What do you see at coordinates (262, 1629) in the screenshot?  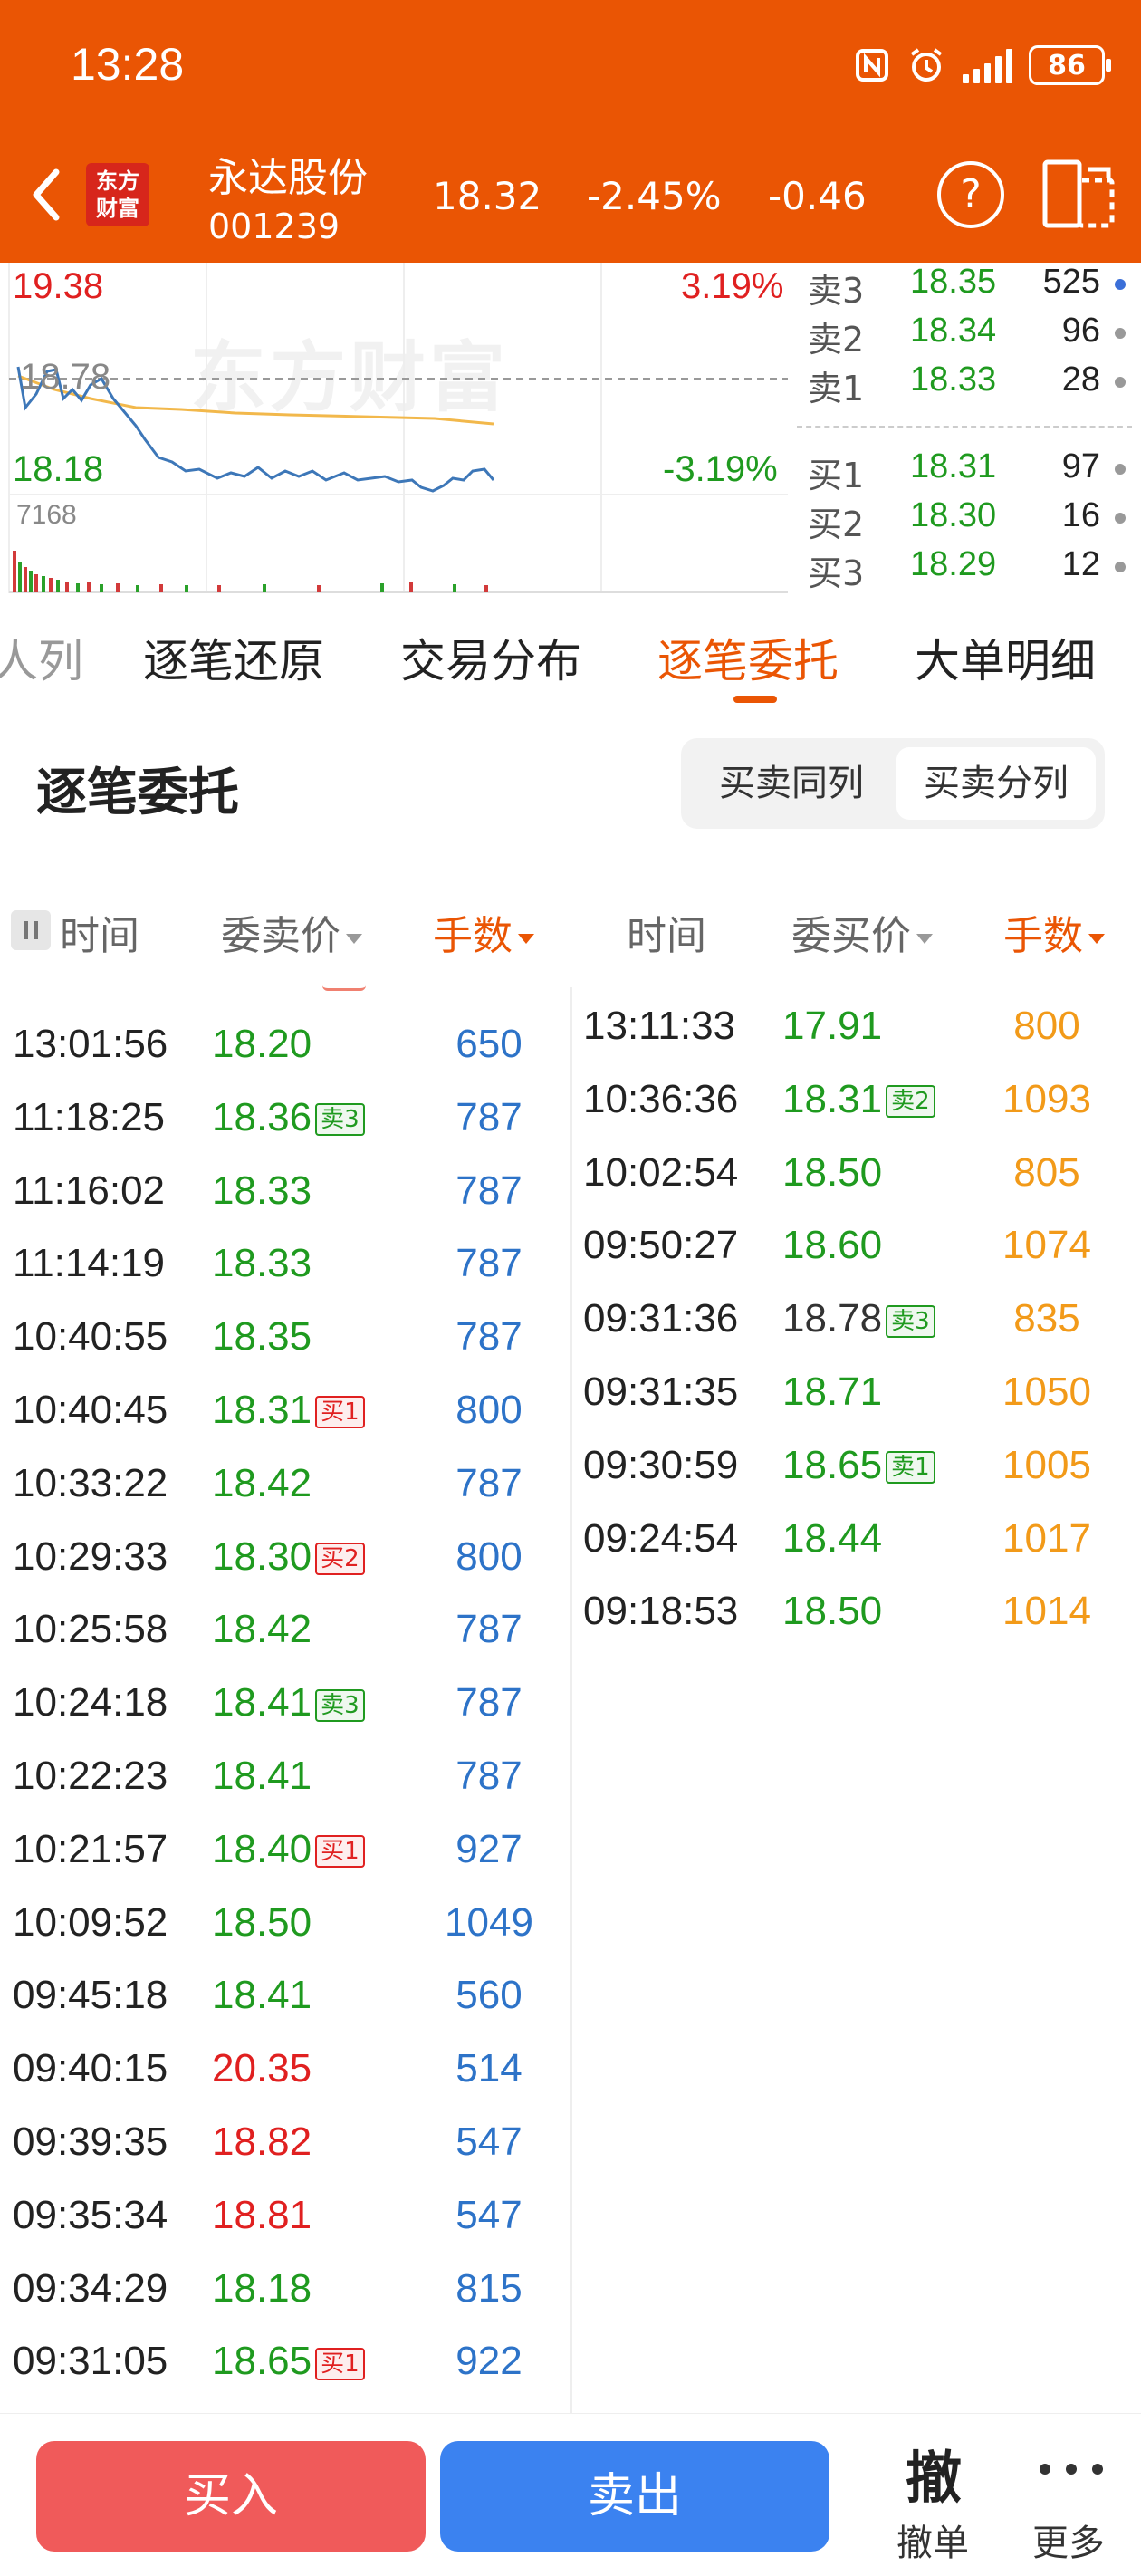 I see `order-price: 18.42` at bounding box center [262, 1629].